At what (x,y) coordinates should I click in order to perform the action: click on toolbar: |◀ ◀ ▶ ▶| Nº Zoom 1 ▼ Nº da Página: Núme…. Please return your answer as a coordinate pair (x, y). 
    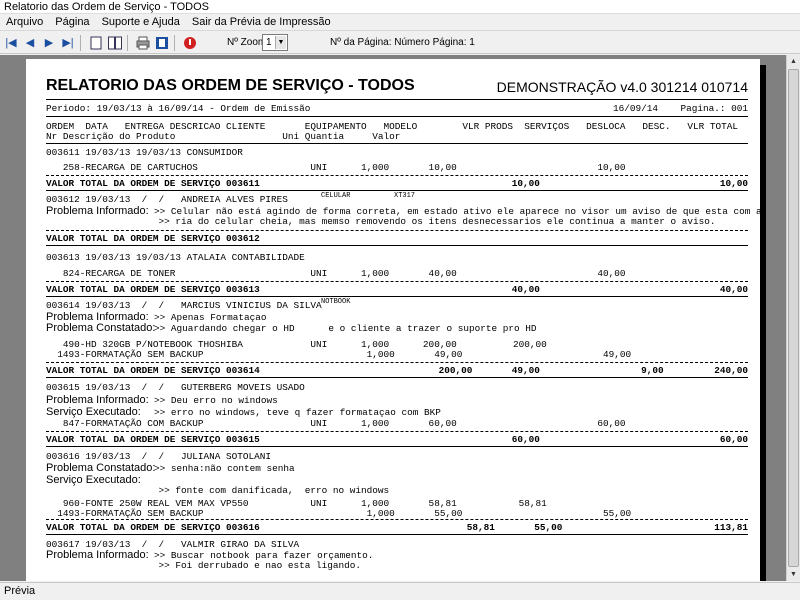
    Looking at the image, I should click on (400, 43).